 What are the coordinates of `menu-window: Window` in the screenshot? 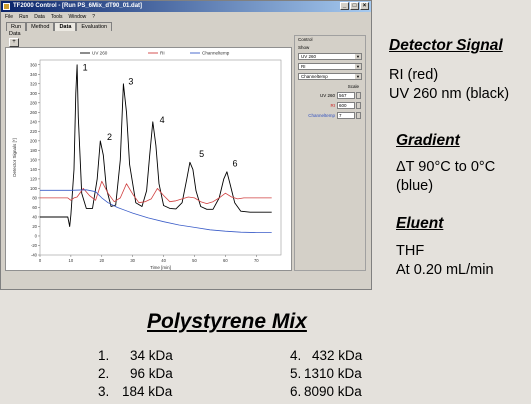 It's located at (78, 17).